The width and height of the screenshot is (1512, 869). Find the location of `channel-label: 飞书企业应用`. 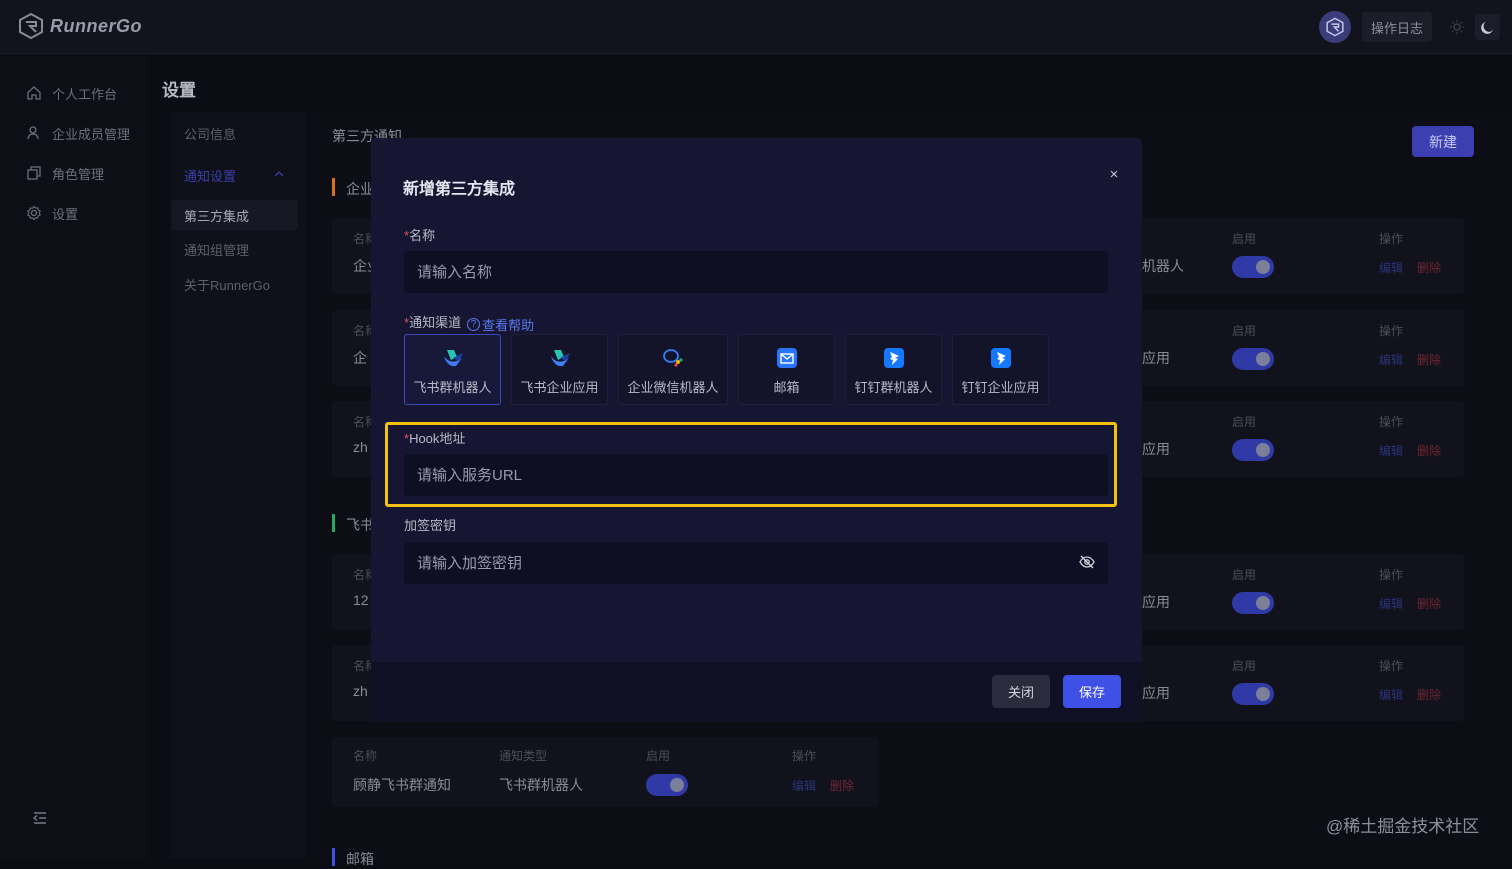

channel-label: 飞书企业应用 is located at coordinates (559, 387).